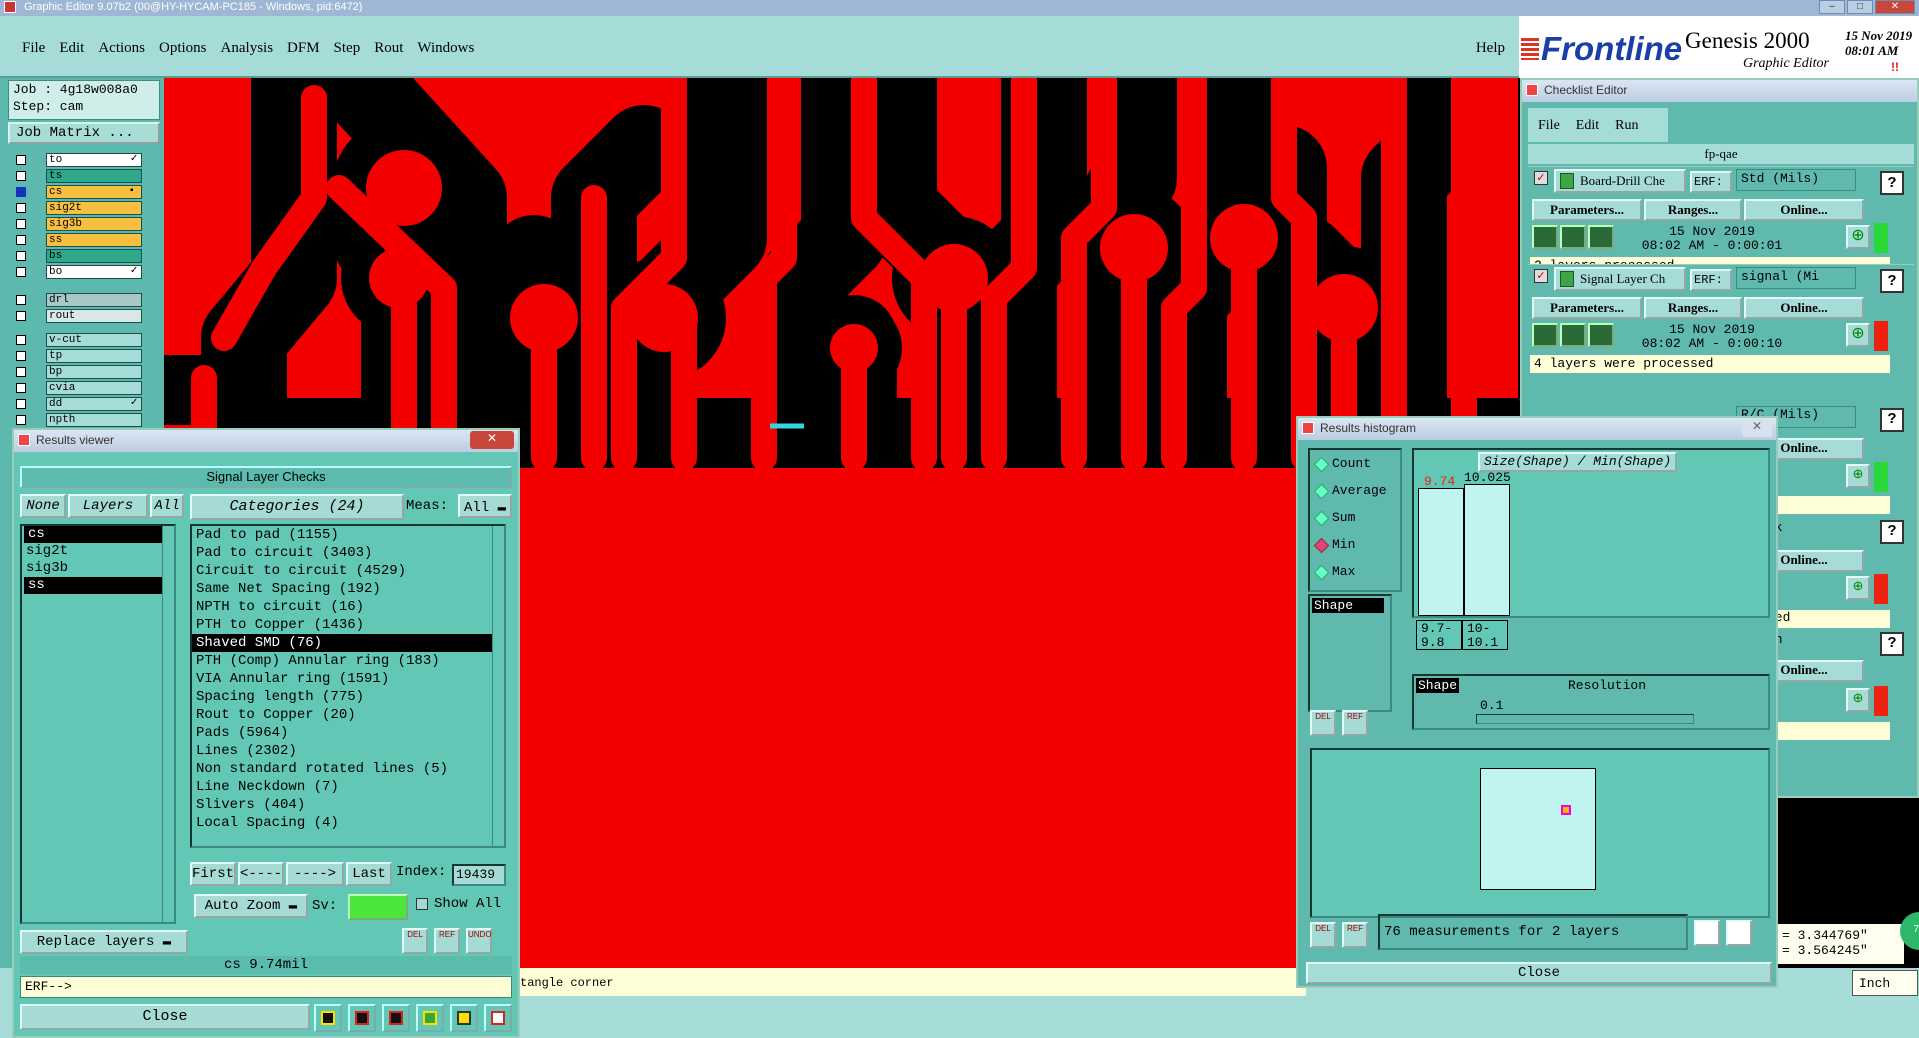 The height and width of the screenshot is (1038, 1919). What do you see at coordinates (94, 176) in the screenshot?
I see `layer-name: ts` at bounding box center [94, 176].